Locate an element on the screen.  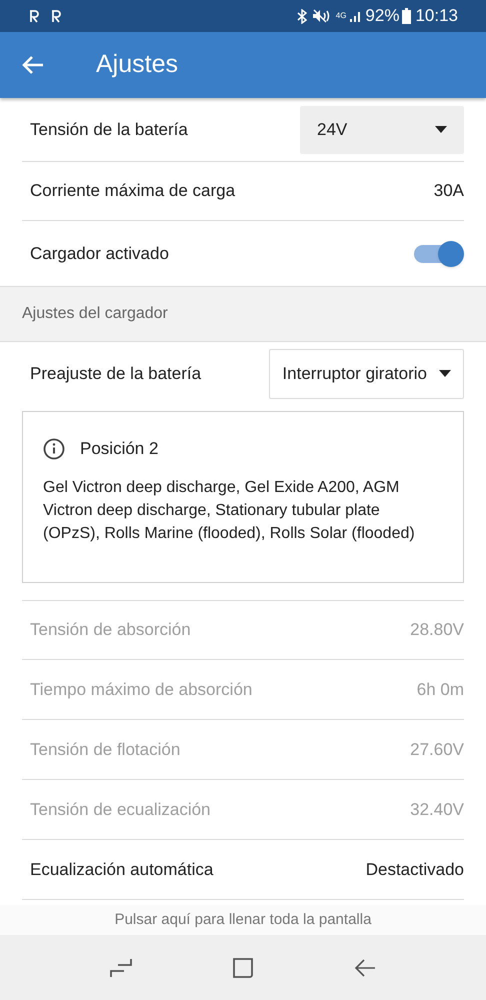
charger-toggle is located at coordinates (438, 253).